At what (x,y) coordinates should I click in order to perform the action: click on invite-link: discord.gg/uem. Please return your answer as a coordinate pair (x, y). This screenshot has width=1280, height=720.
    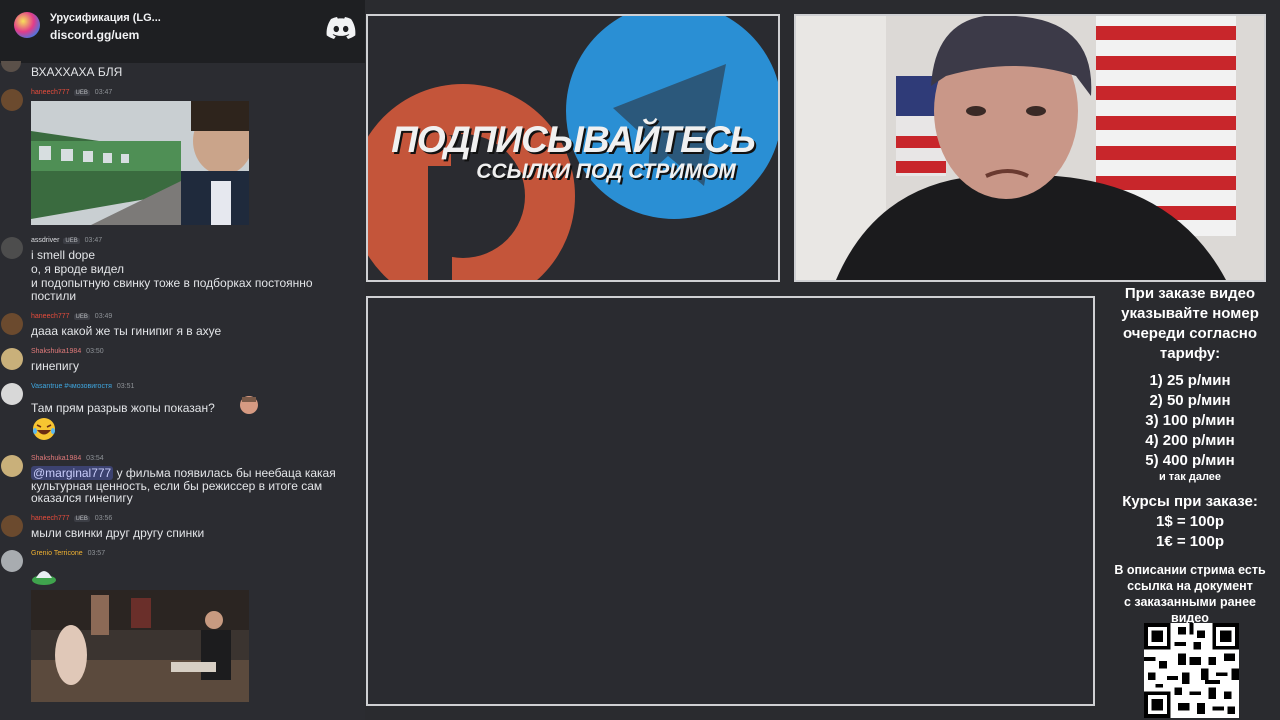
    Looking at the image, I should click on (94, 35).